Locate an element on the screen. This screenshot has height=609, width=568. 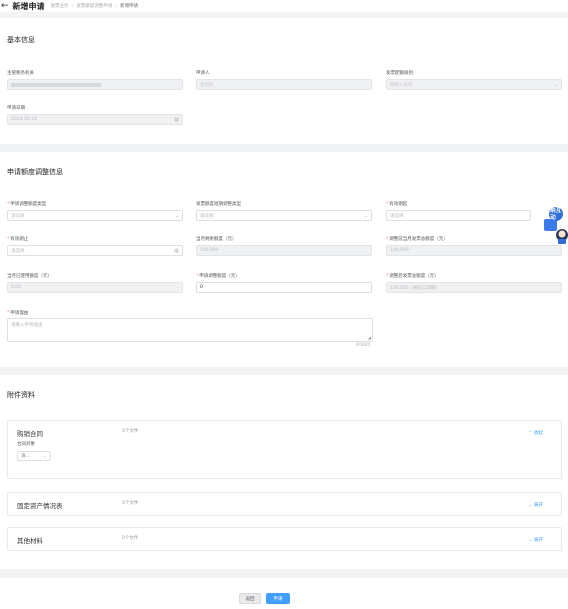
service-mascot: 征纳互动 is located at coordinates (554, 225).